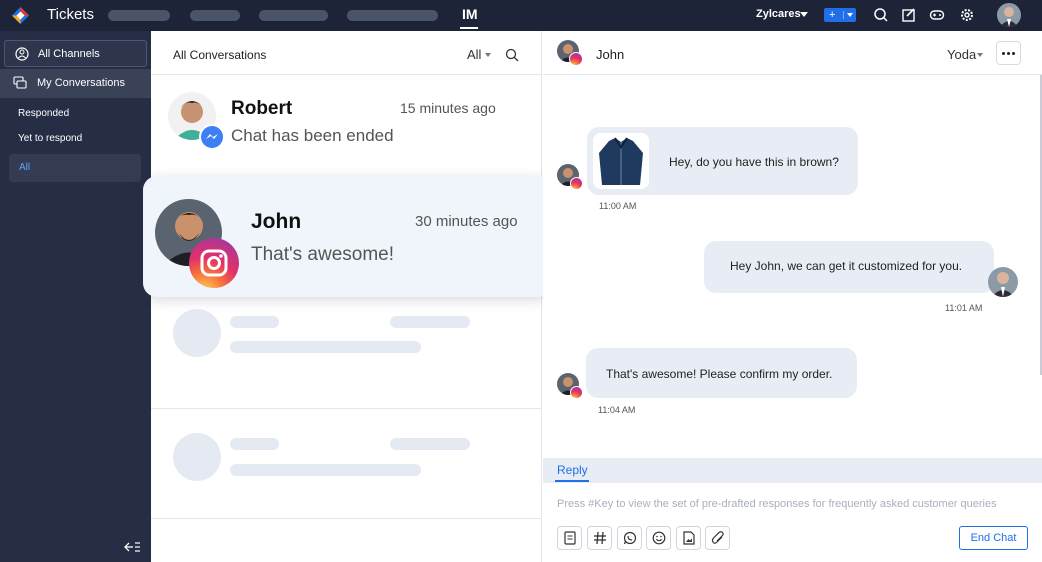  I want to click on app-logo-icon, so click(20, 15).